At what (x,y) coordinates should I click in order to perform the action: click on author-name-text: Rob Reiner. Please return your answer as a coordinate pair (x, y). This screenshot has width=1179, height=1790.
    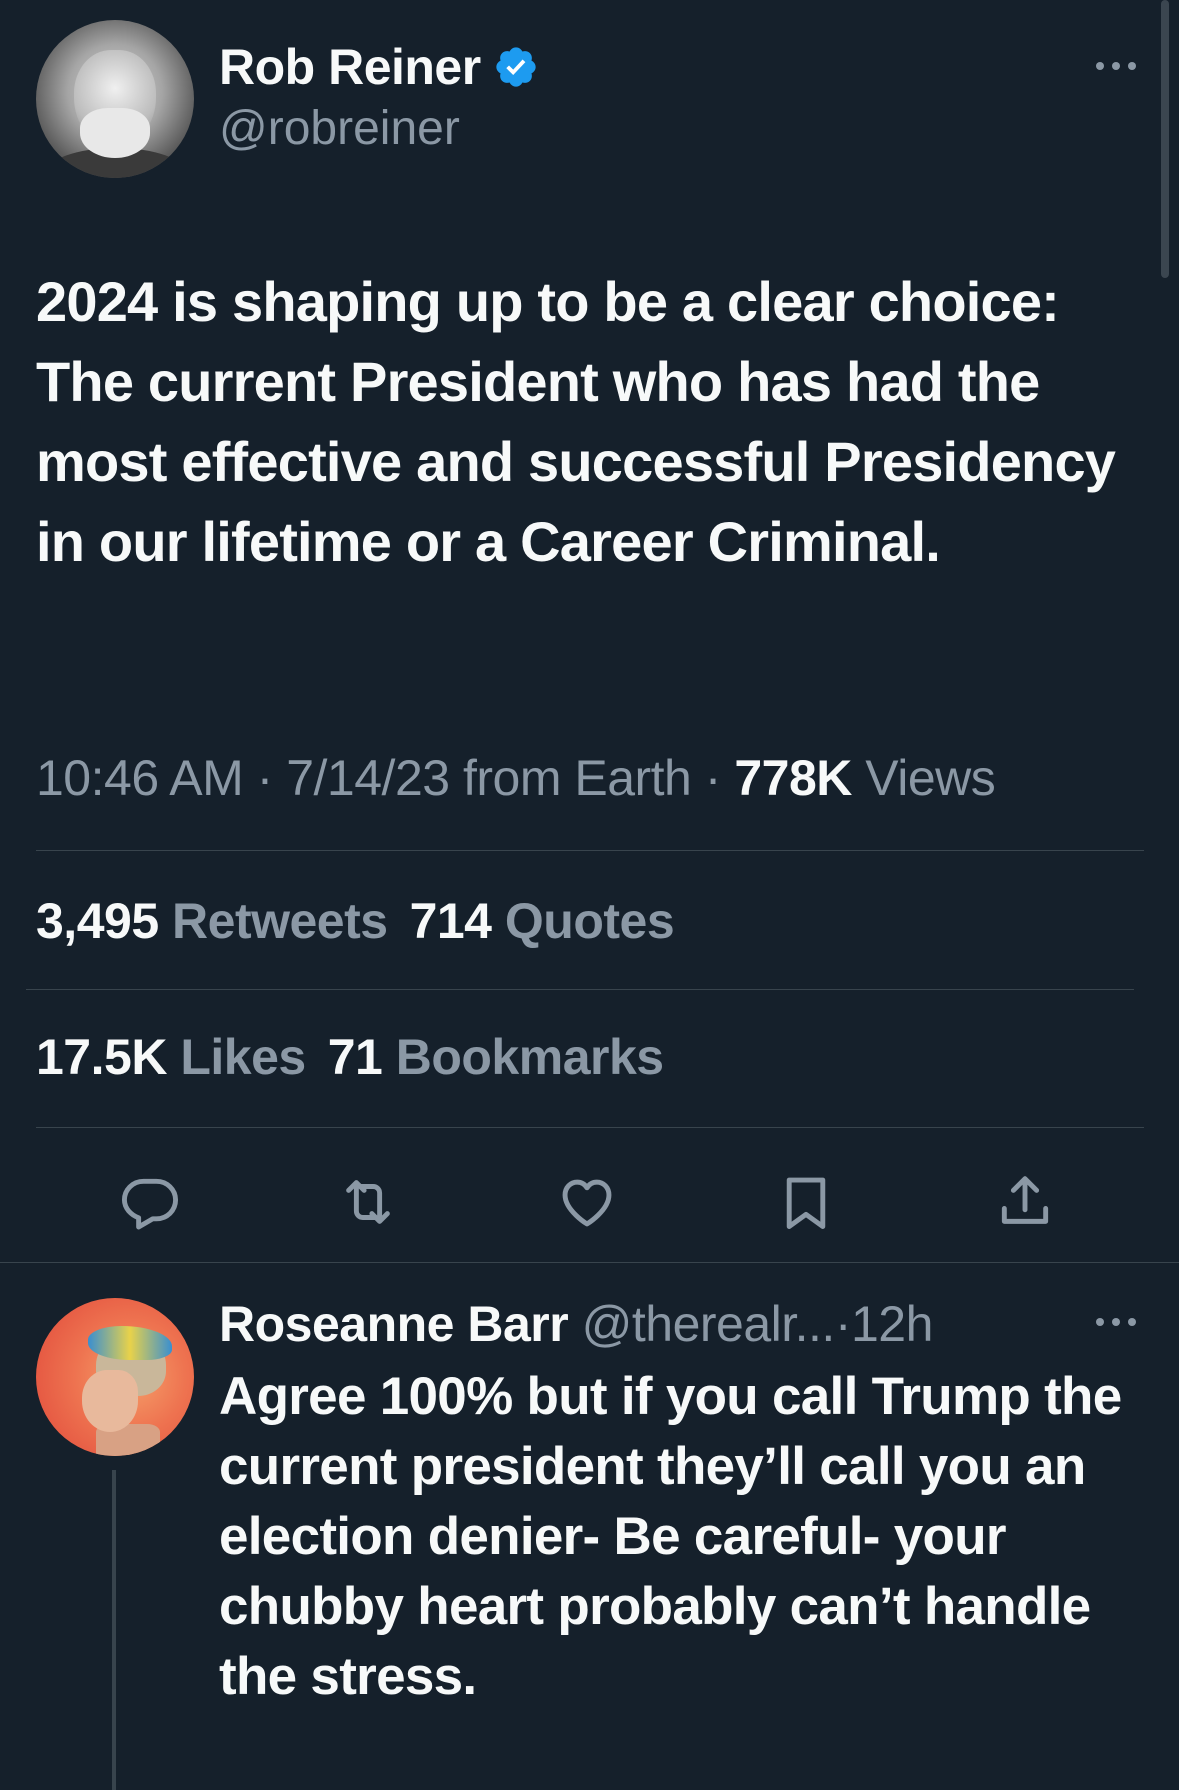
    Looking at the image, I should click on (350, 67).